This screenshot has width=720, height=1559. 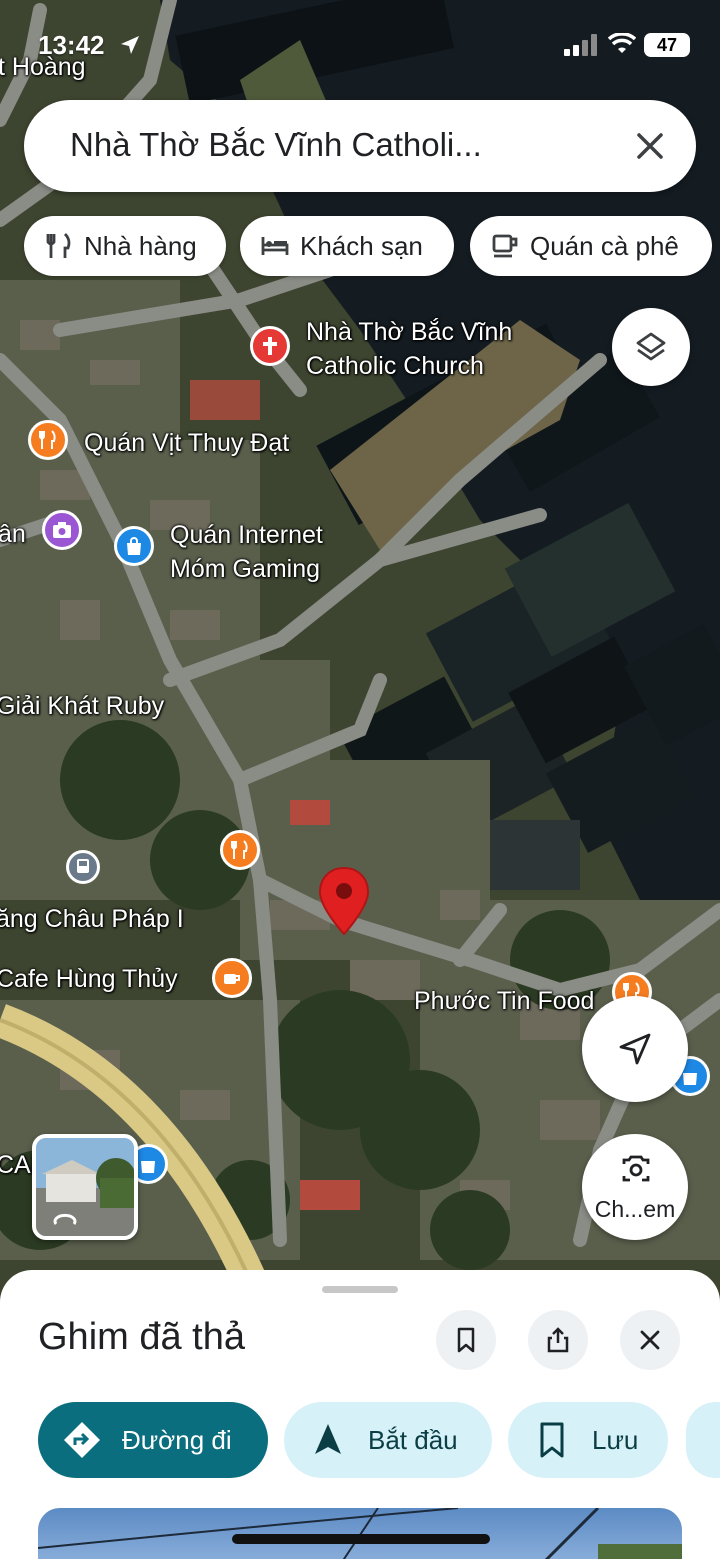 What do you see at coordinates (622, 43) in the screenshot?
I see `wifi-icon` at bounding box center [622, 43].